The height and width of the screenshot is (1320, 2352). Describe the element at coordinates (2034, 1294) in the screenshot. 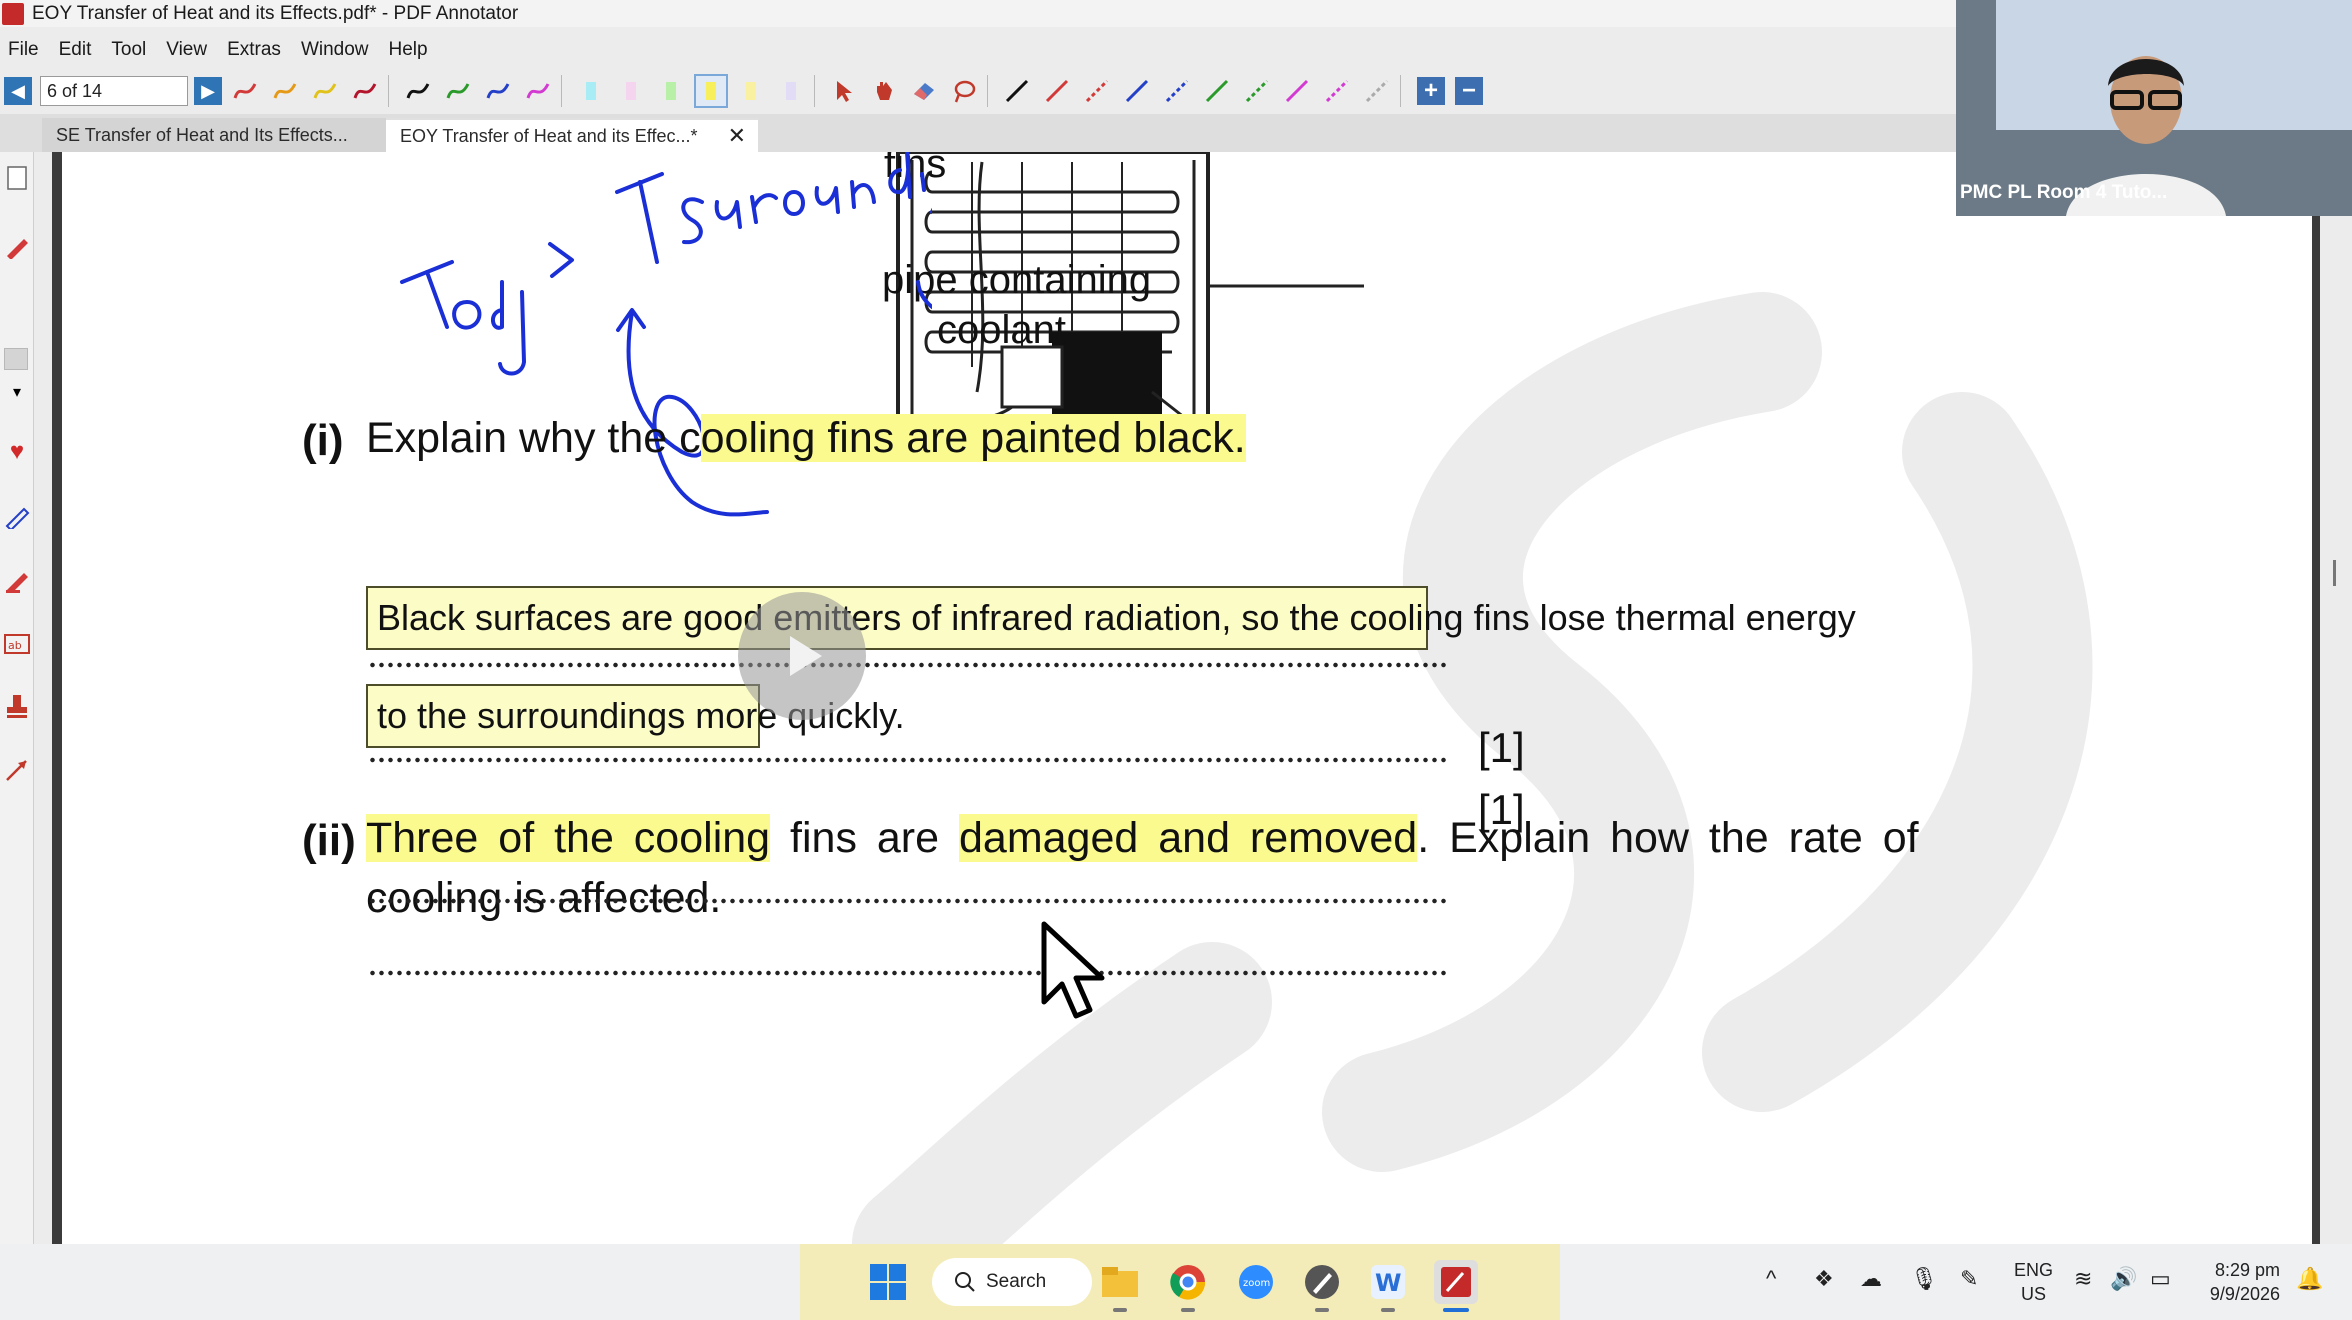

I see `region-label: US` at that location.